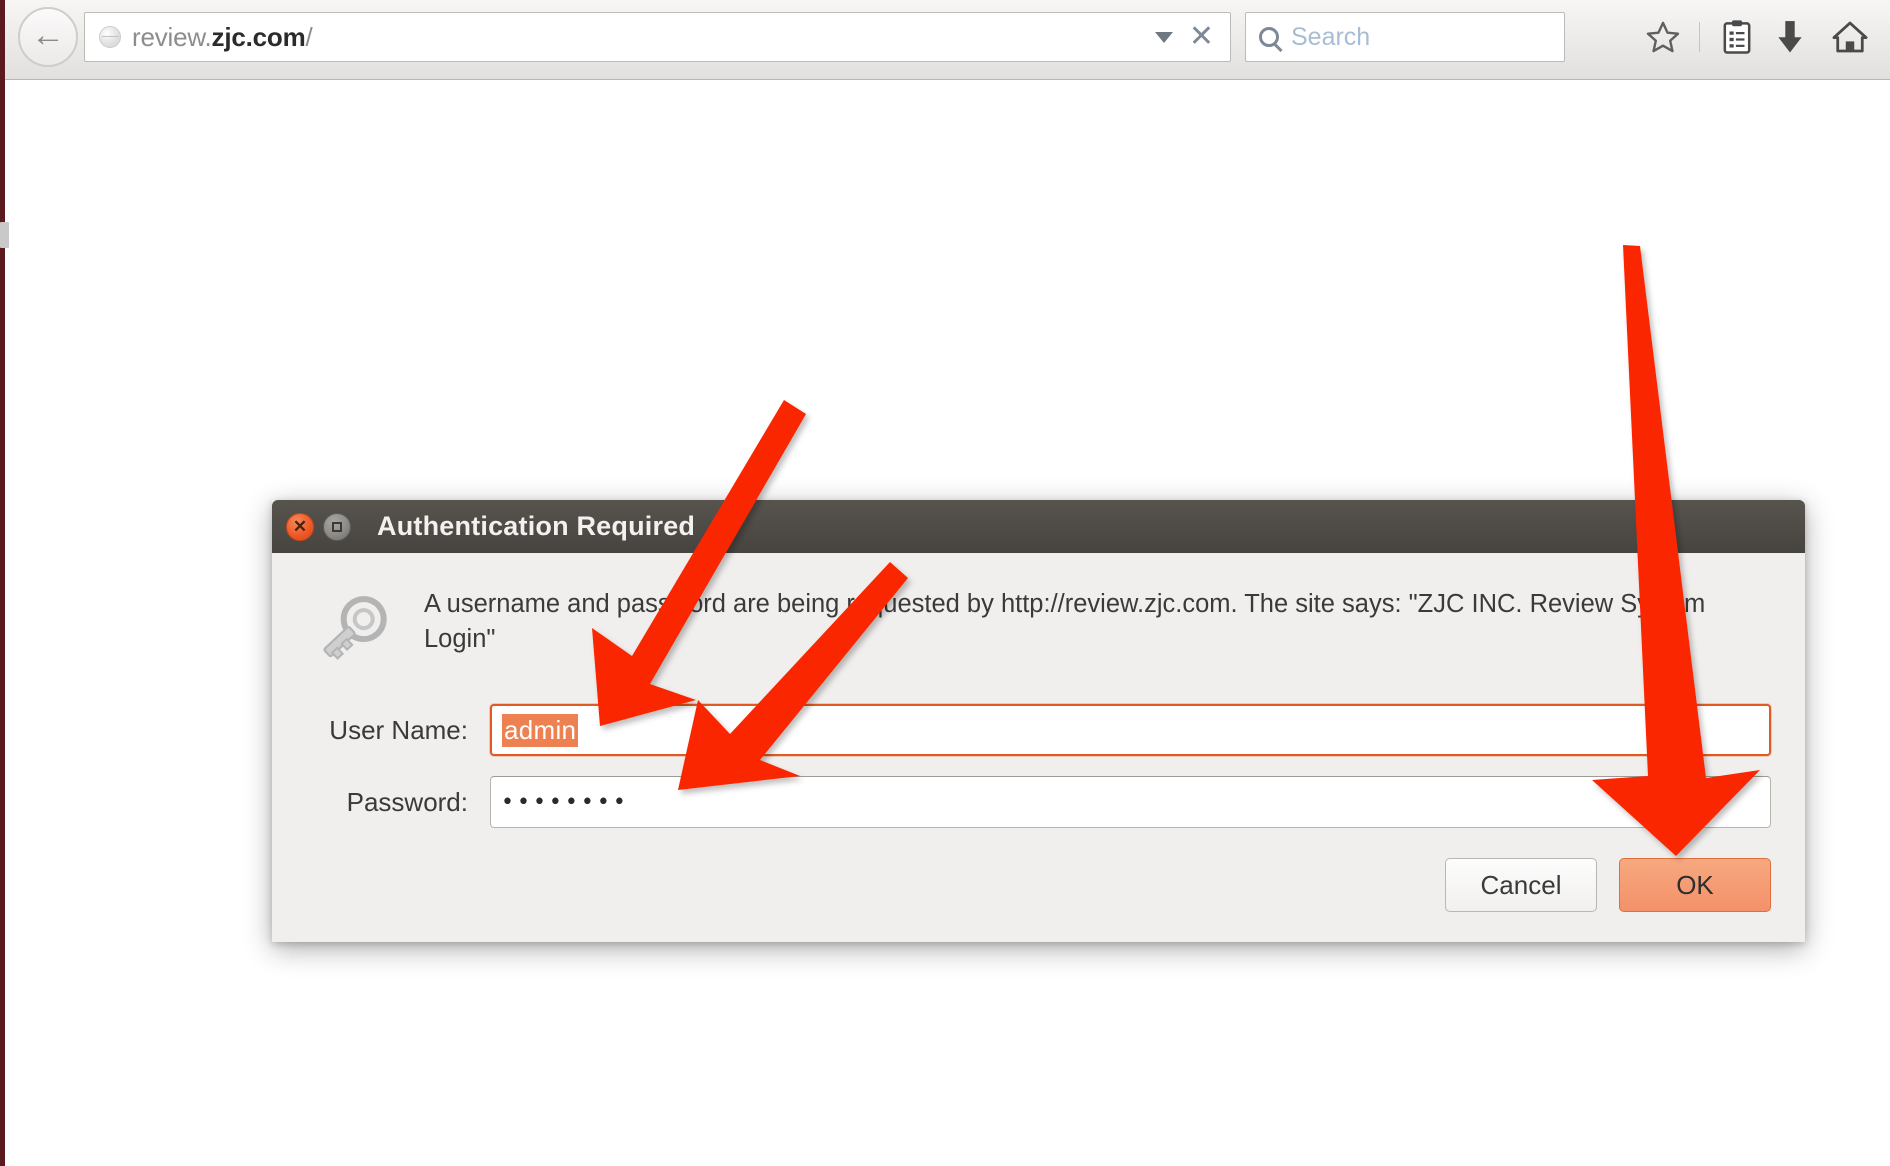  I want to click on urlbar-actions: ✕, so click(1192, 37).